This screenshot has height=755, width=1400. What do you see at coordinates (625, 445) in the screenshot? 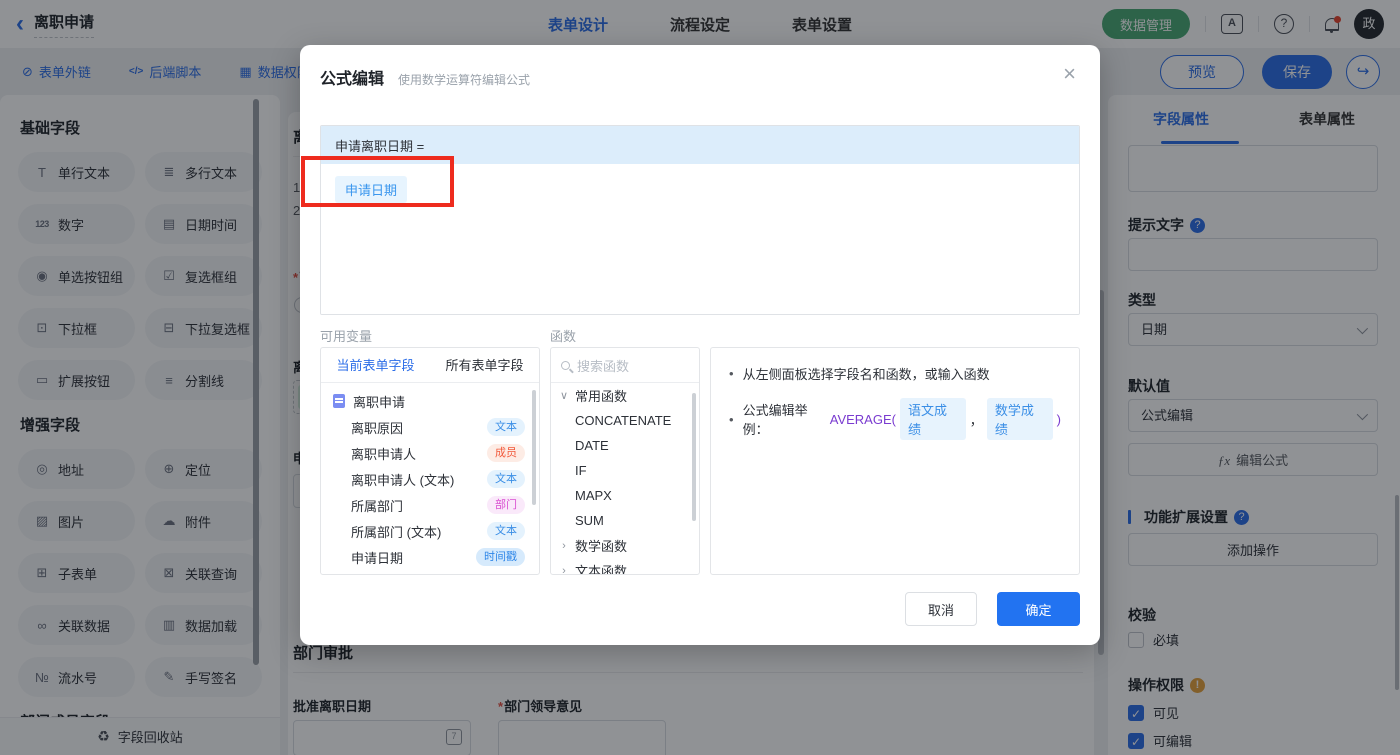
I see `function-date: DATE` at bounding box center [625, 445].